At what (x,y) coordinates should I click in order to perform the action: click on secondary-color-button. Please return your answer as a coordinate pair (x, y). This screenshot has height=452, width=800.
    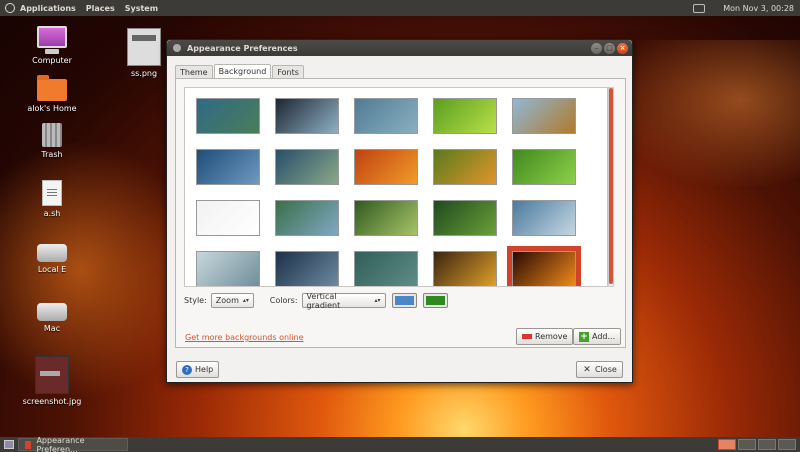
    Looking at the image, I should click on (435, 300).